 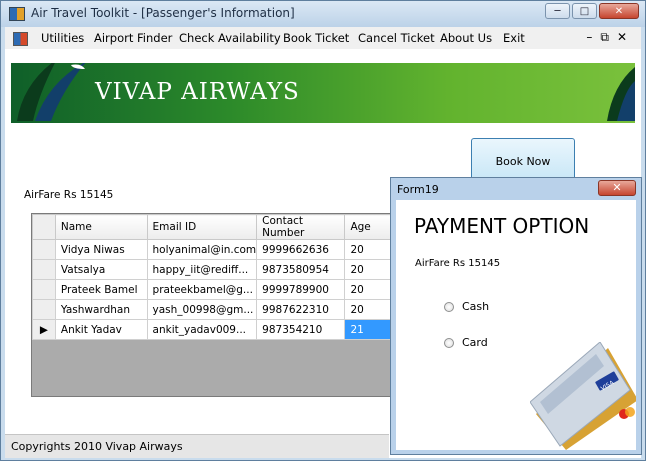 What do you see at coordinates (20, 39) in the screenshot?
I see `mdi-child-icon` at bounding box center [20, 39].